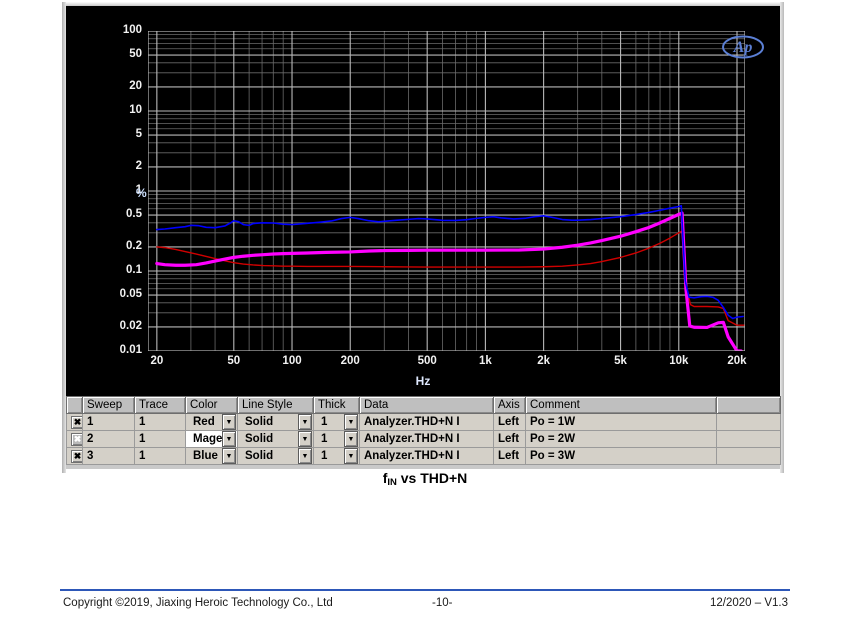 This screenshot has width=850, height=619. I want to click on audio-precision-logo-icon: Ap, so click(743, 47).